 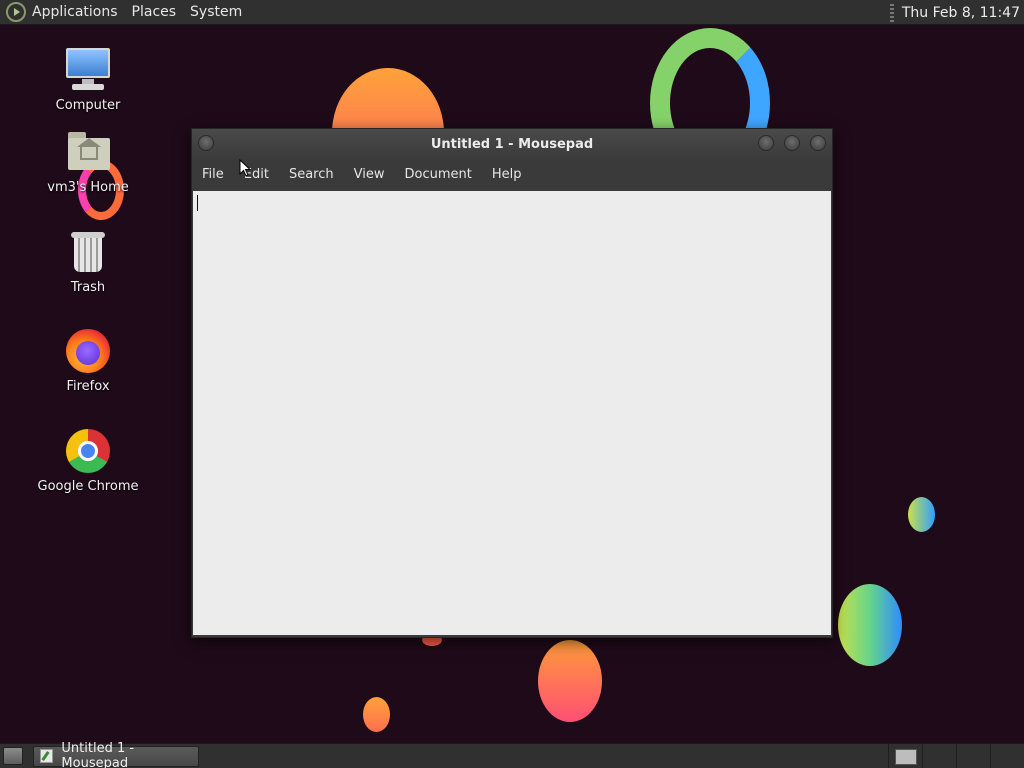 What do you see at coordinates (216, 12) in the screenshot?
I see `menu-system: System` at bounding box center [216, 12].